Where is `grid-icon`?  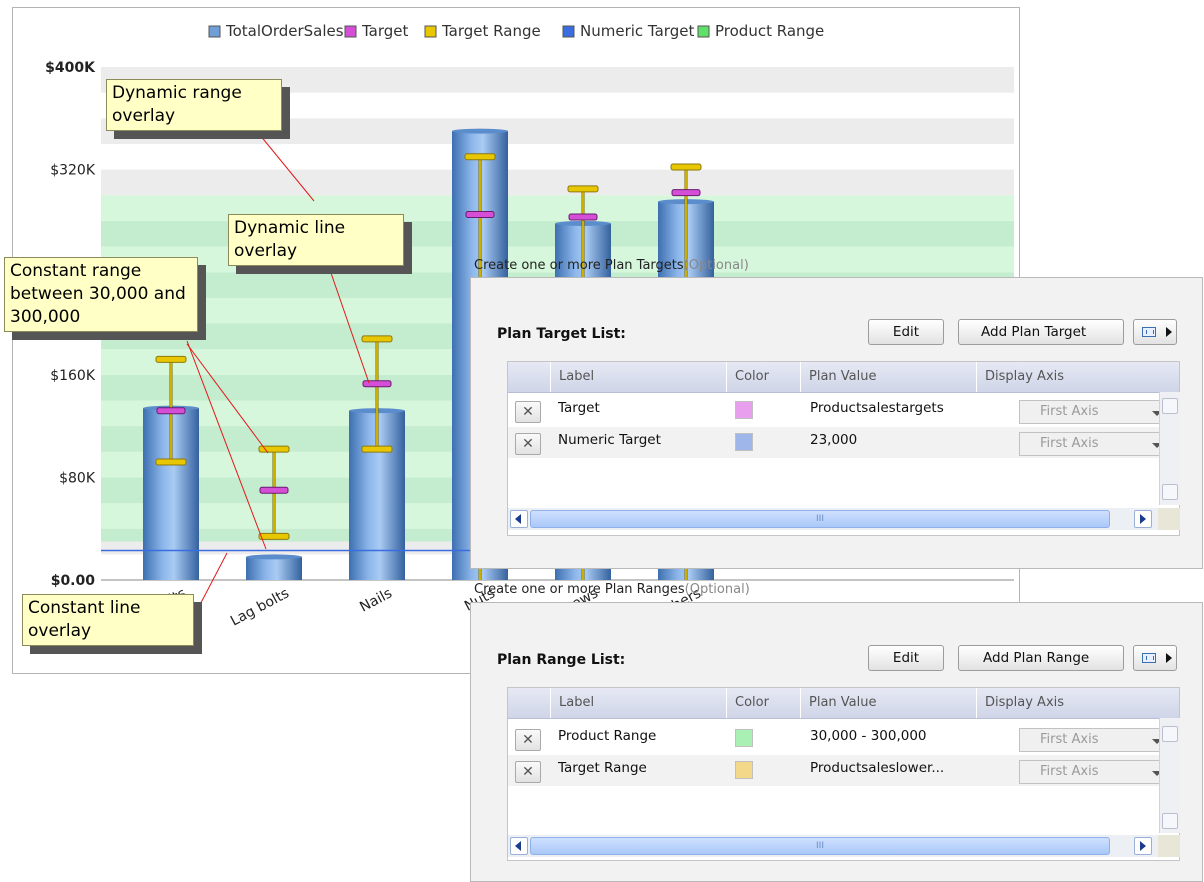
grid-icon is located at coordinates (1149, 332).